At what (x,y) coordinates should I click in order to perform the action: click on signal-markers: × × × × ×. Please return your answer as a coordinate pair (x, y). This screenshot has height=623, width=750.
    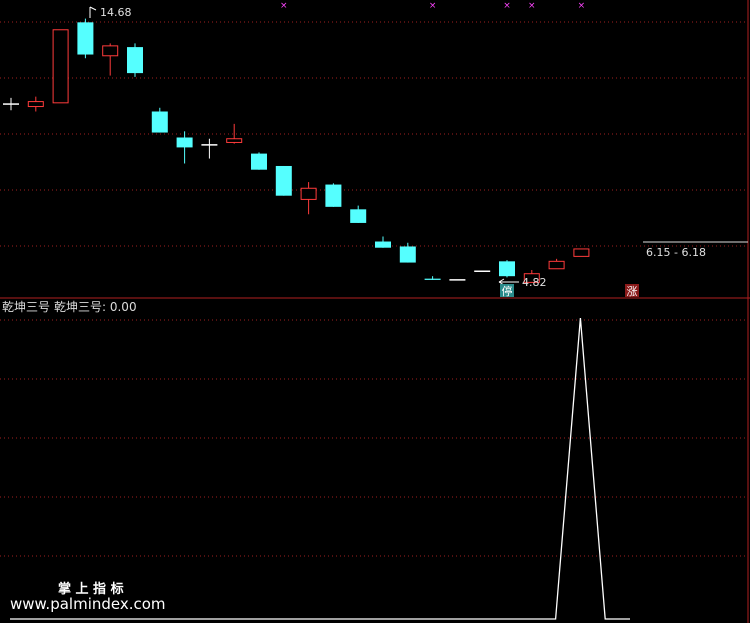
    Looking at the image, I should click on (432, 6).